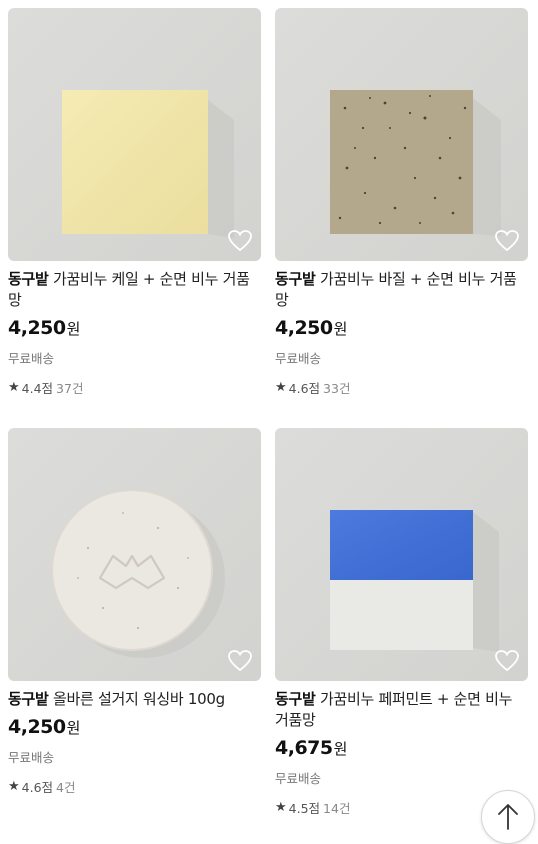 This screenshot has width=538, height=844. Describe the element at coordinates (401, 290) in the screenshot. I see `product-title: 동구밭 가꿈비누 바질 + 순면 비누 거품망` at that location.